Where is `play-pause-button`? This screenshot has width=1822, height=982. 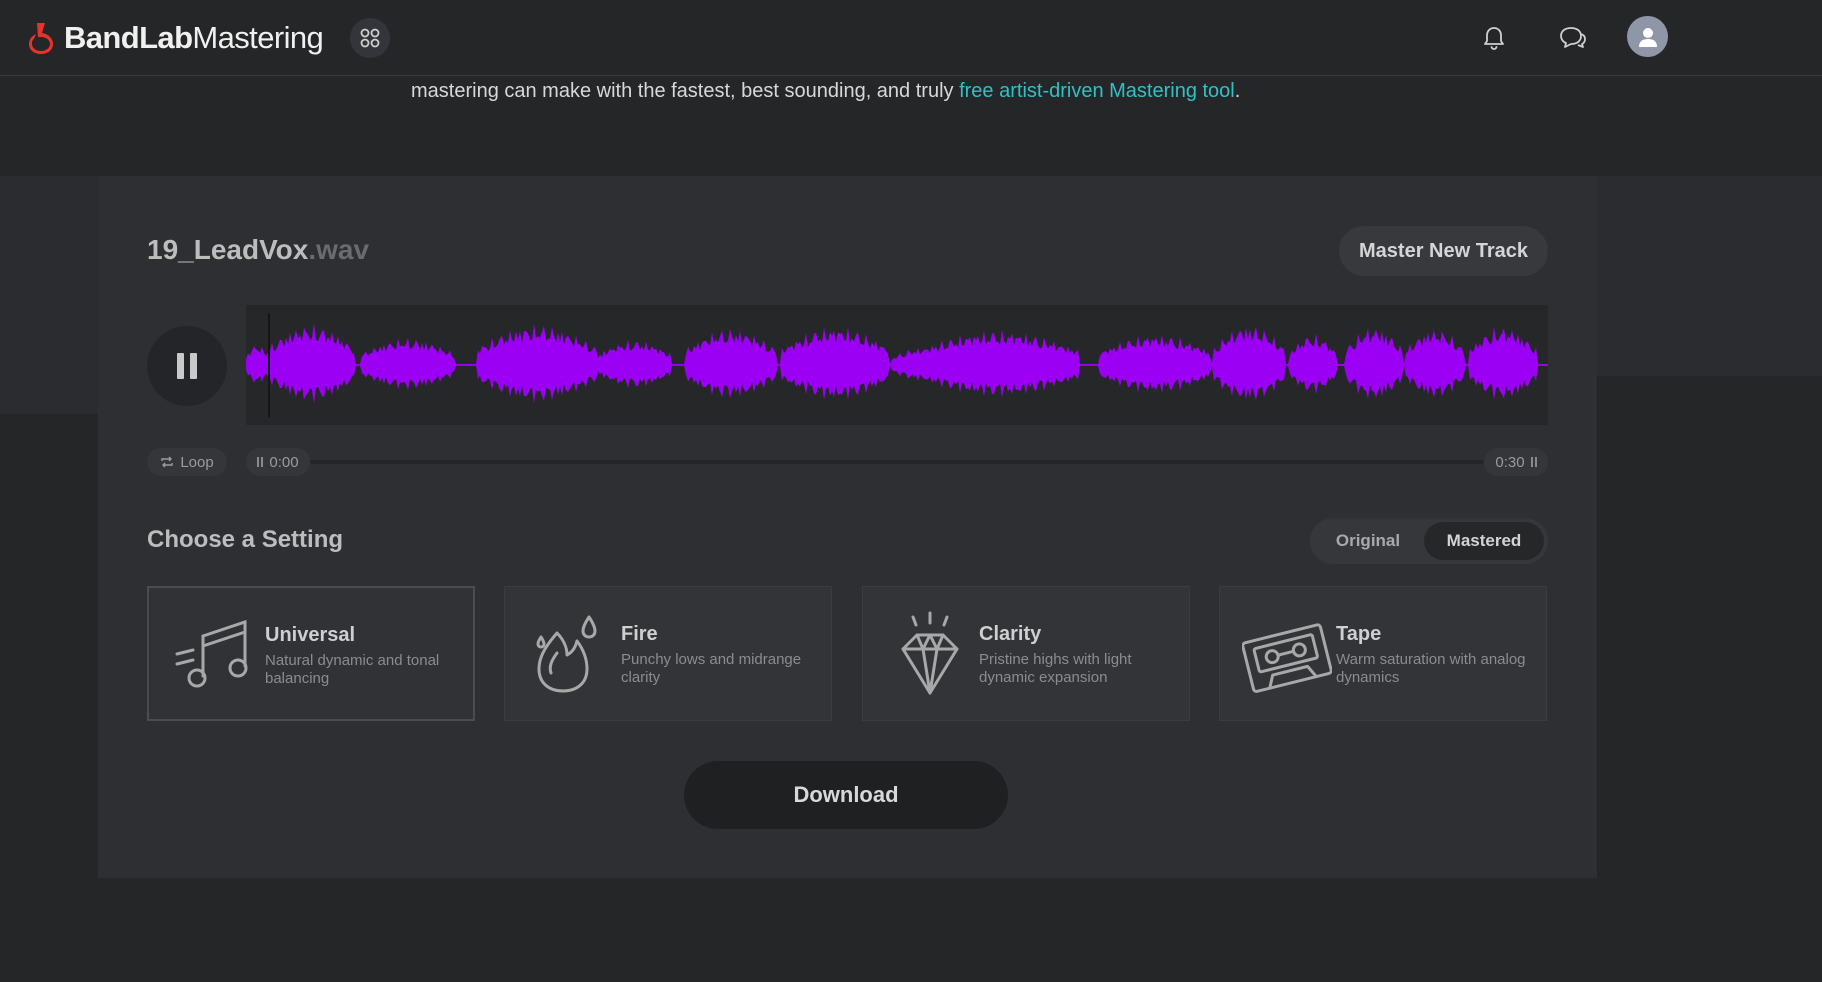 play-pause-button is located at coordinates (187, 366).